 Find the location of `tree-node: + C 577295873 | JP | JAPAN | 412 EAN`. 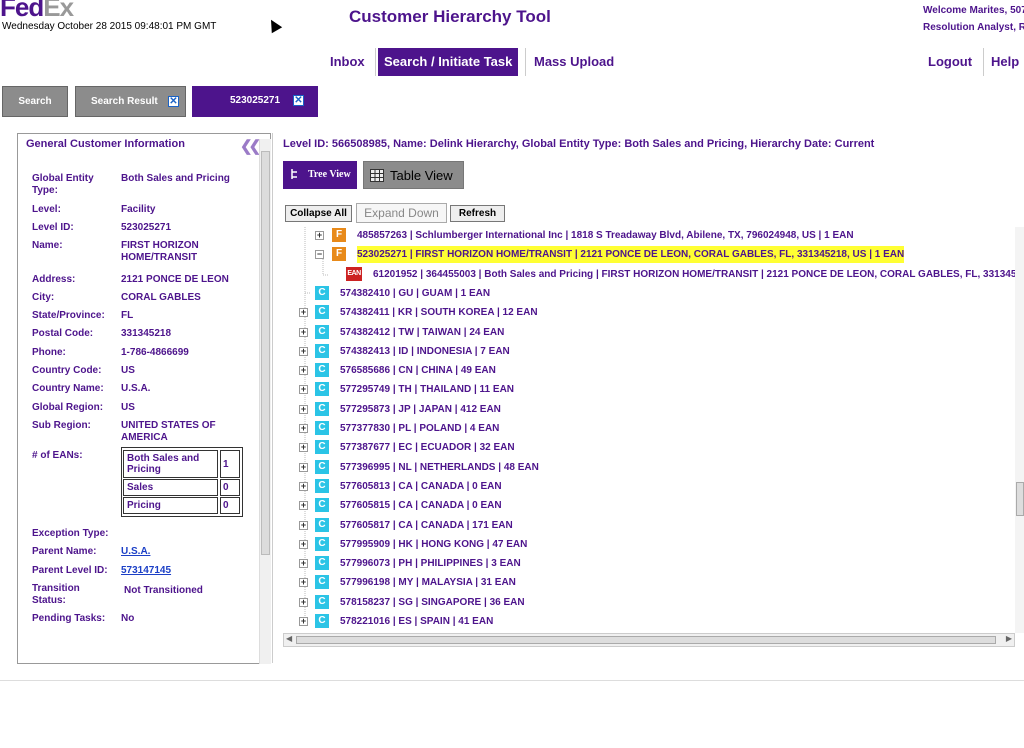

tree-node: + C 577295873 | JP | JAPAN | 412 EAN is located at coordinates (653, 409).